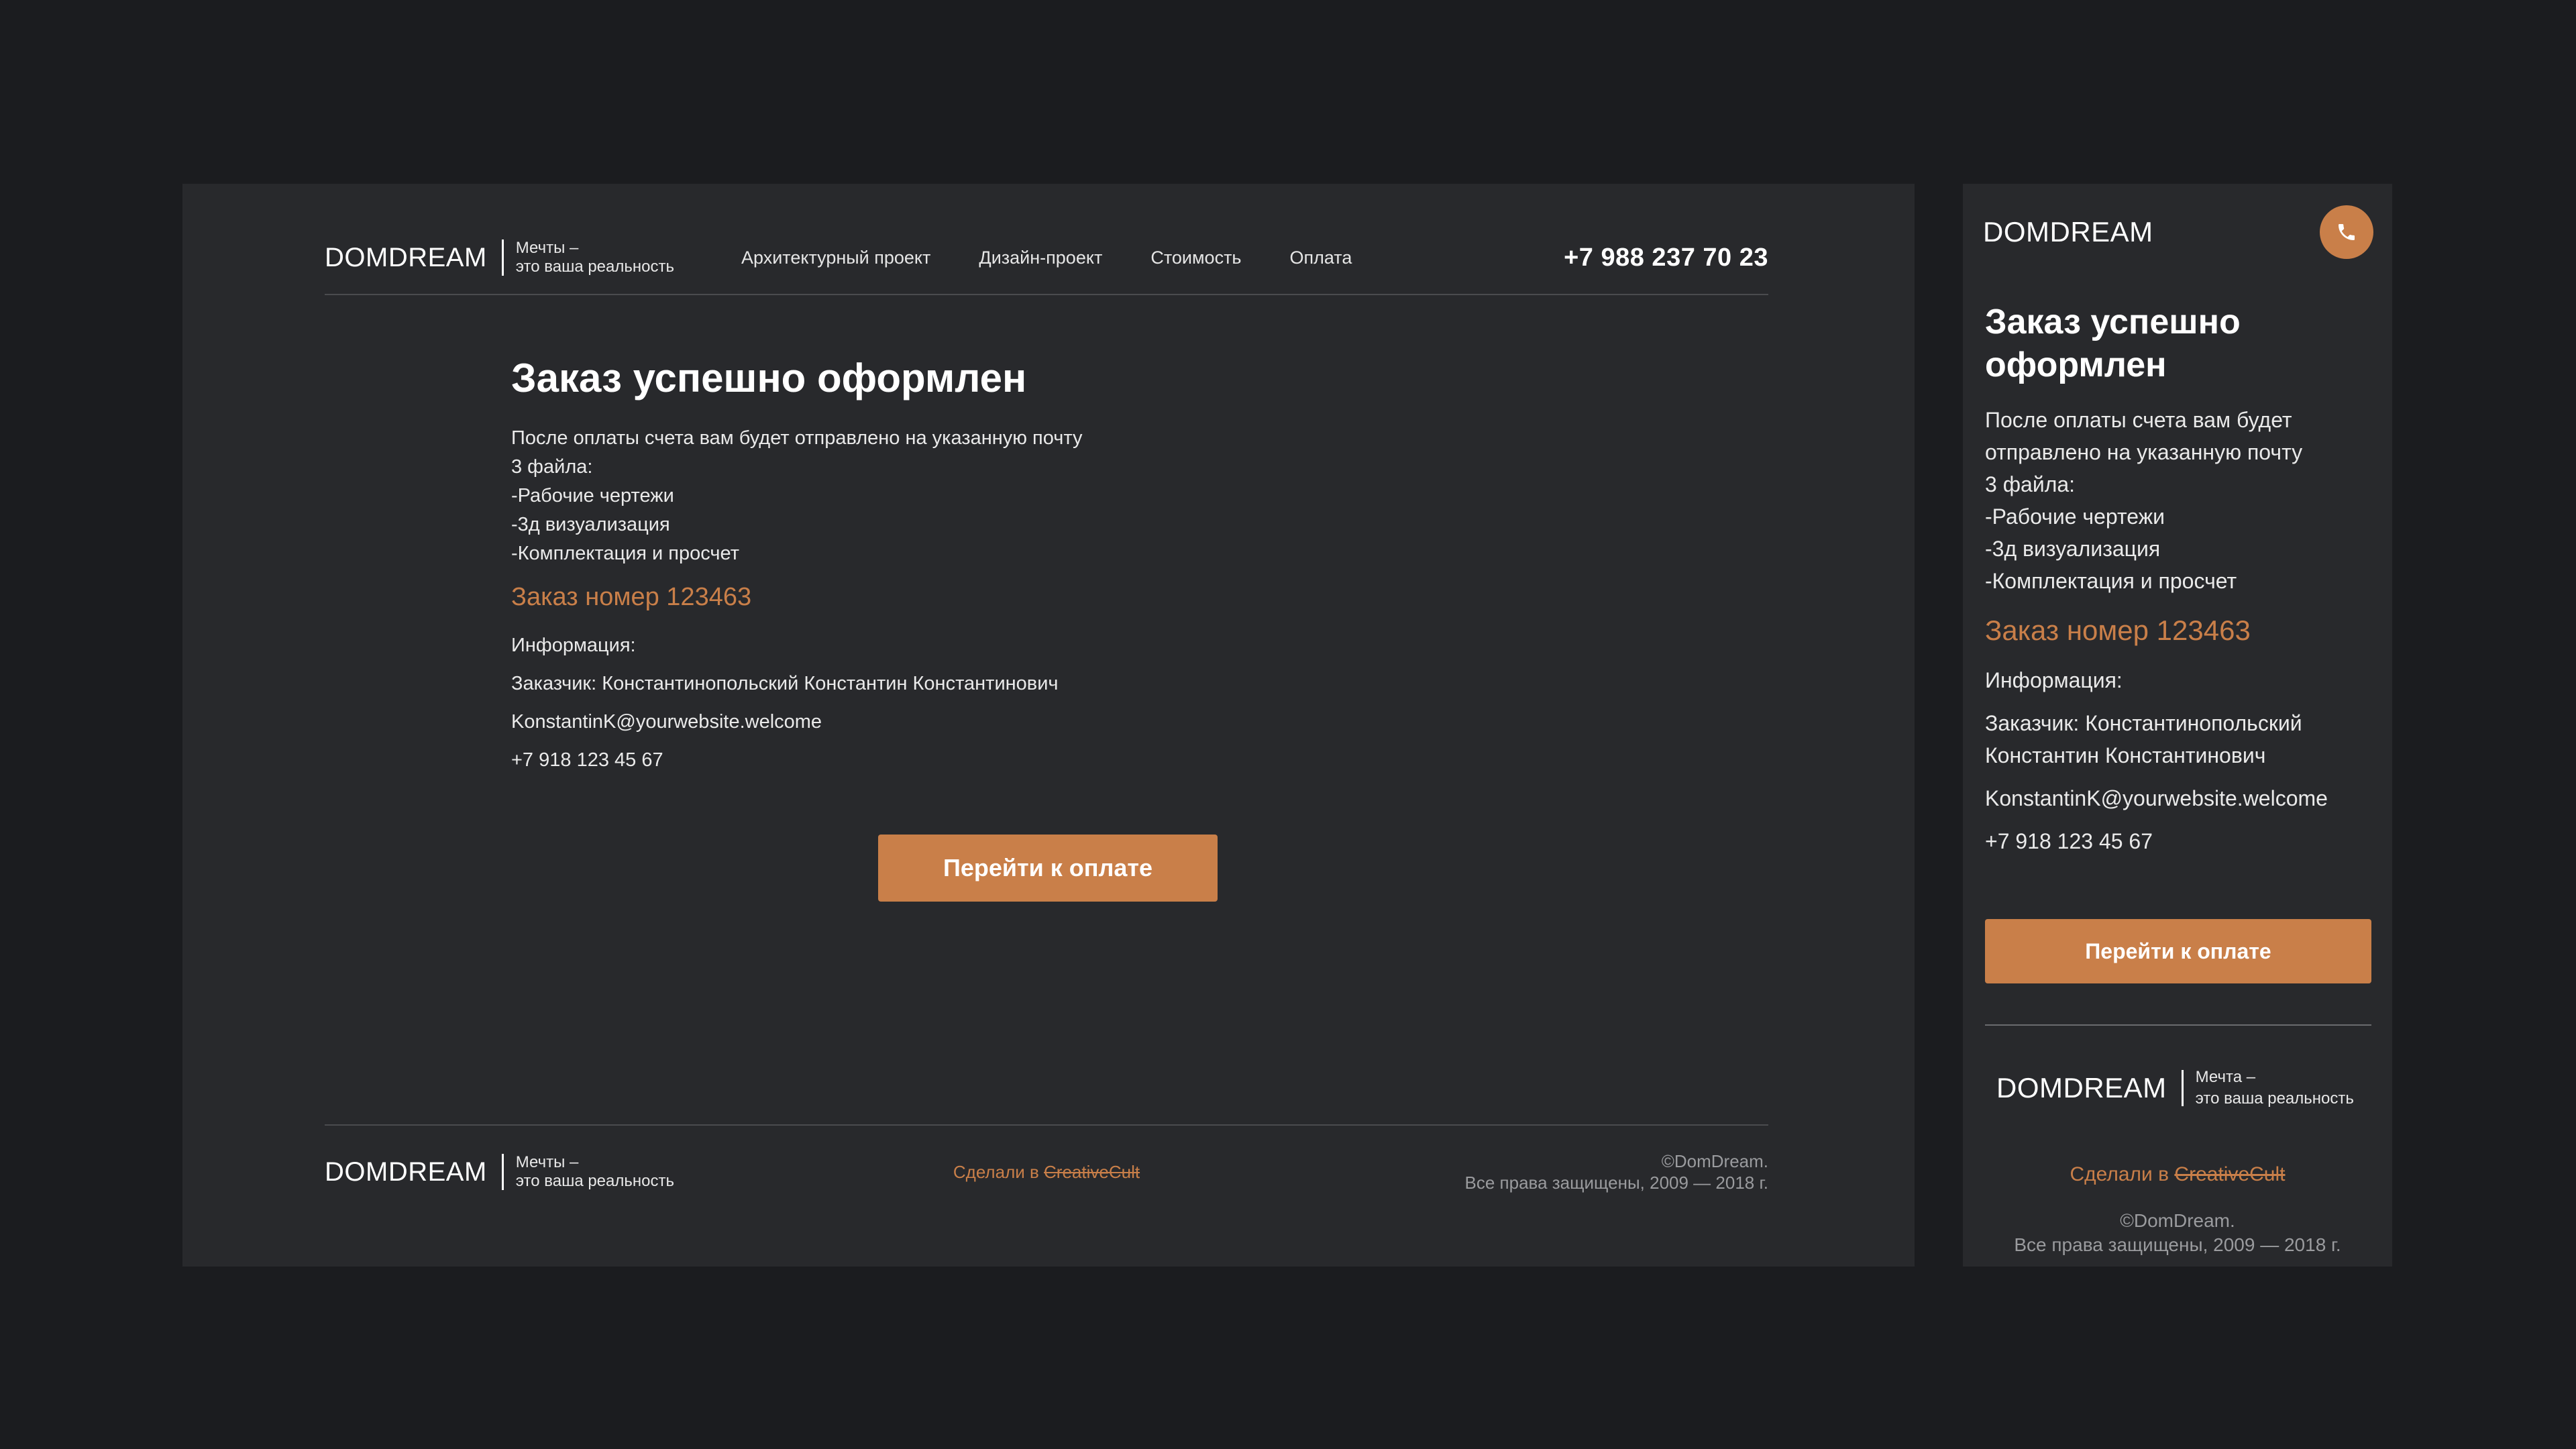  I want to click on logo-tagline-line-1: Мечты –, so click(547, 248).